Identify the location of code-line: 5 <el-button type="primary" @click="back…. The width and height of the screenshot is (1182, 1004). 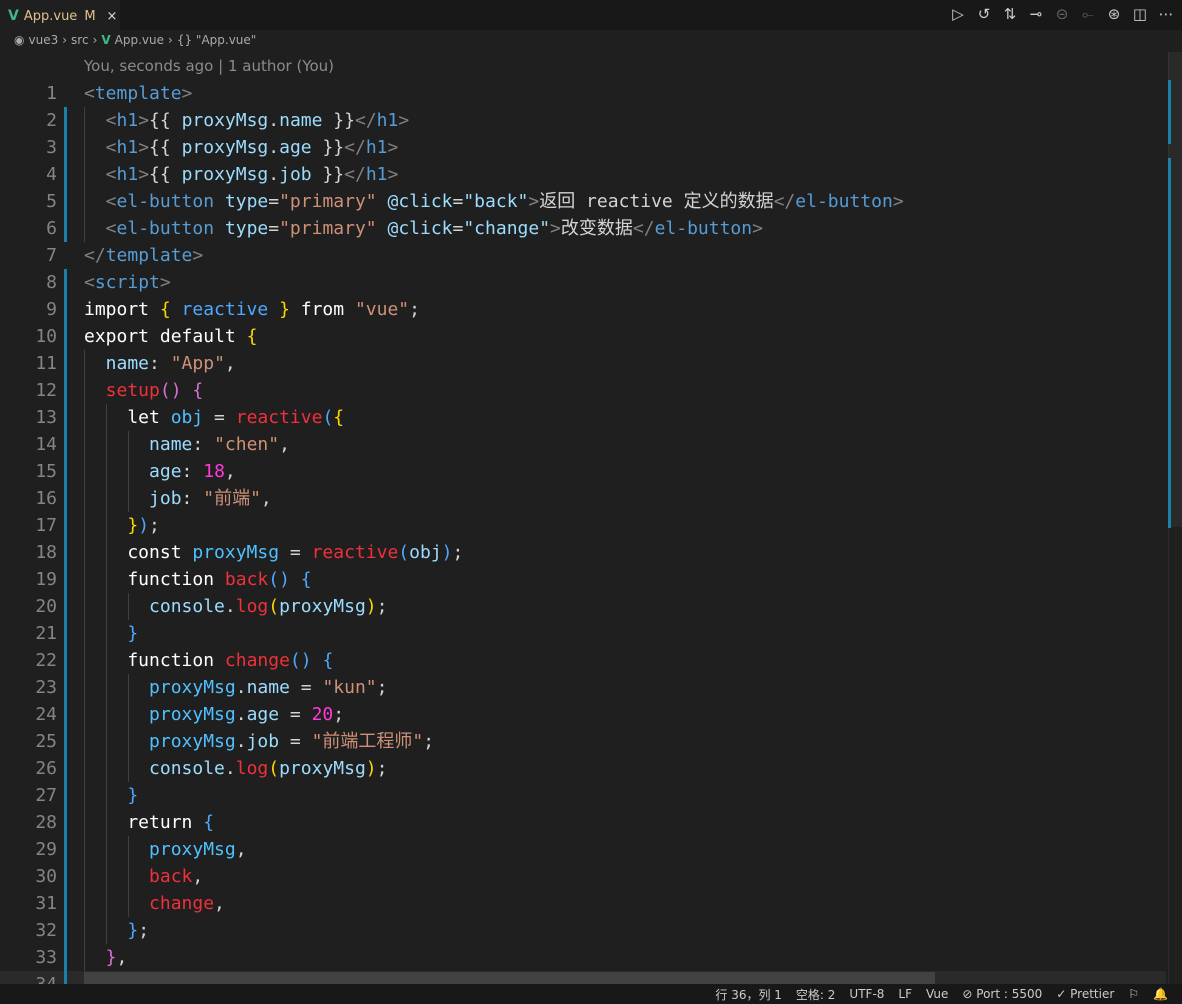
(583, 201).